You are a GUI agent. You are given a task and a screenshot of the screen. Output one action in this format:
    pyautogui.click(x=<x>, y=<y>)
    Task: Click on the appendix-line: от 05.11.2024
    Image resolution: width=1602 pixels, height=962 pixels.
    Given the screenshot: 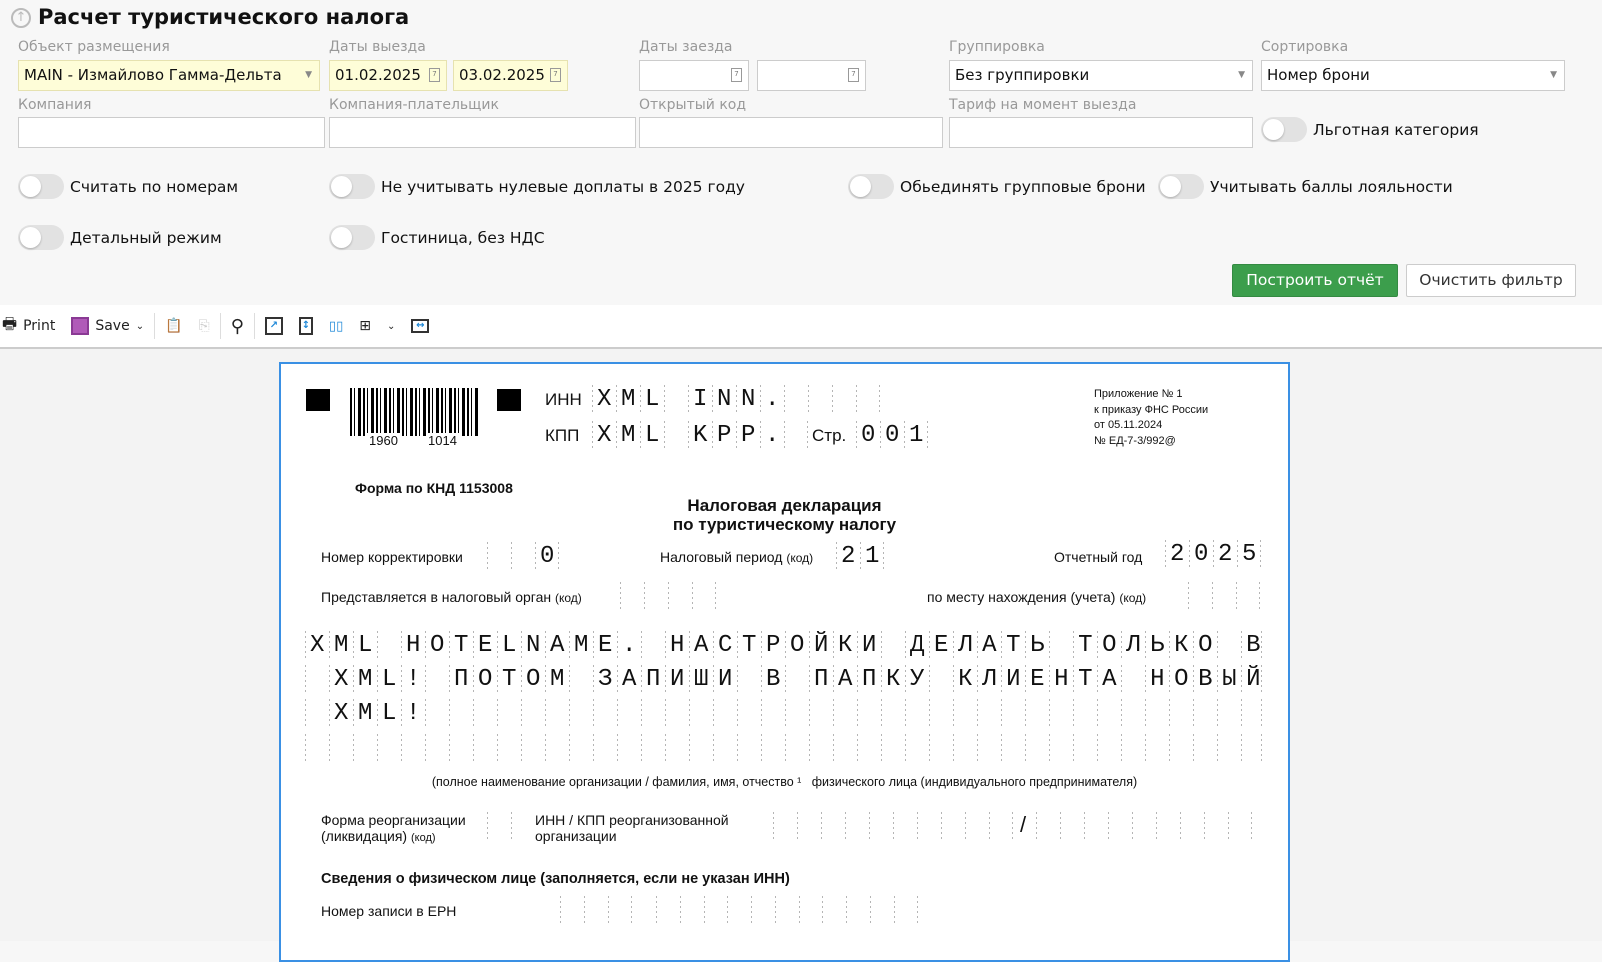 What is the action you would take?
    pyautogui.click(x=1128, y=425)
    